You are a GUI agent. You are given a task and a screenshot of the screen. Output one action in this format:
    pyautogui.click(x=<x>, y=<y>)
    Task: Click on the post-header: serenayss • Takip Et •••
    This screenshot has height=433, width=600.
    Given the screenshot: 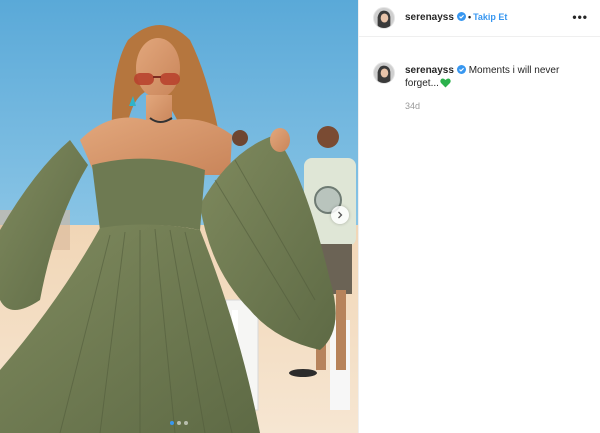 What is the action you would take?
    pyautogui.click(x=479, y=18)
    